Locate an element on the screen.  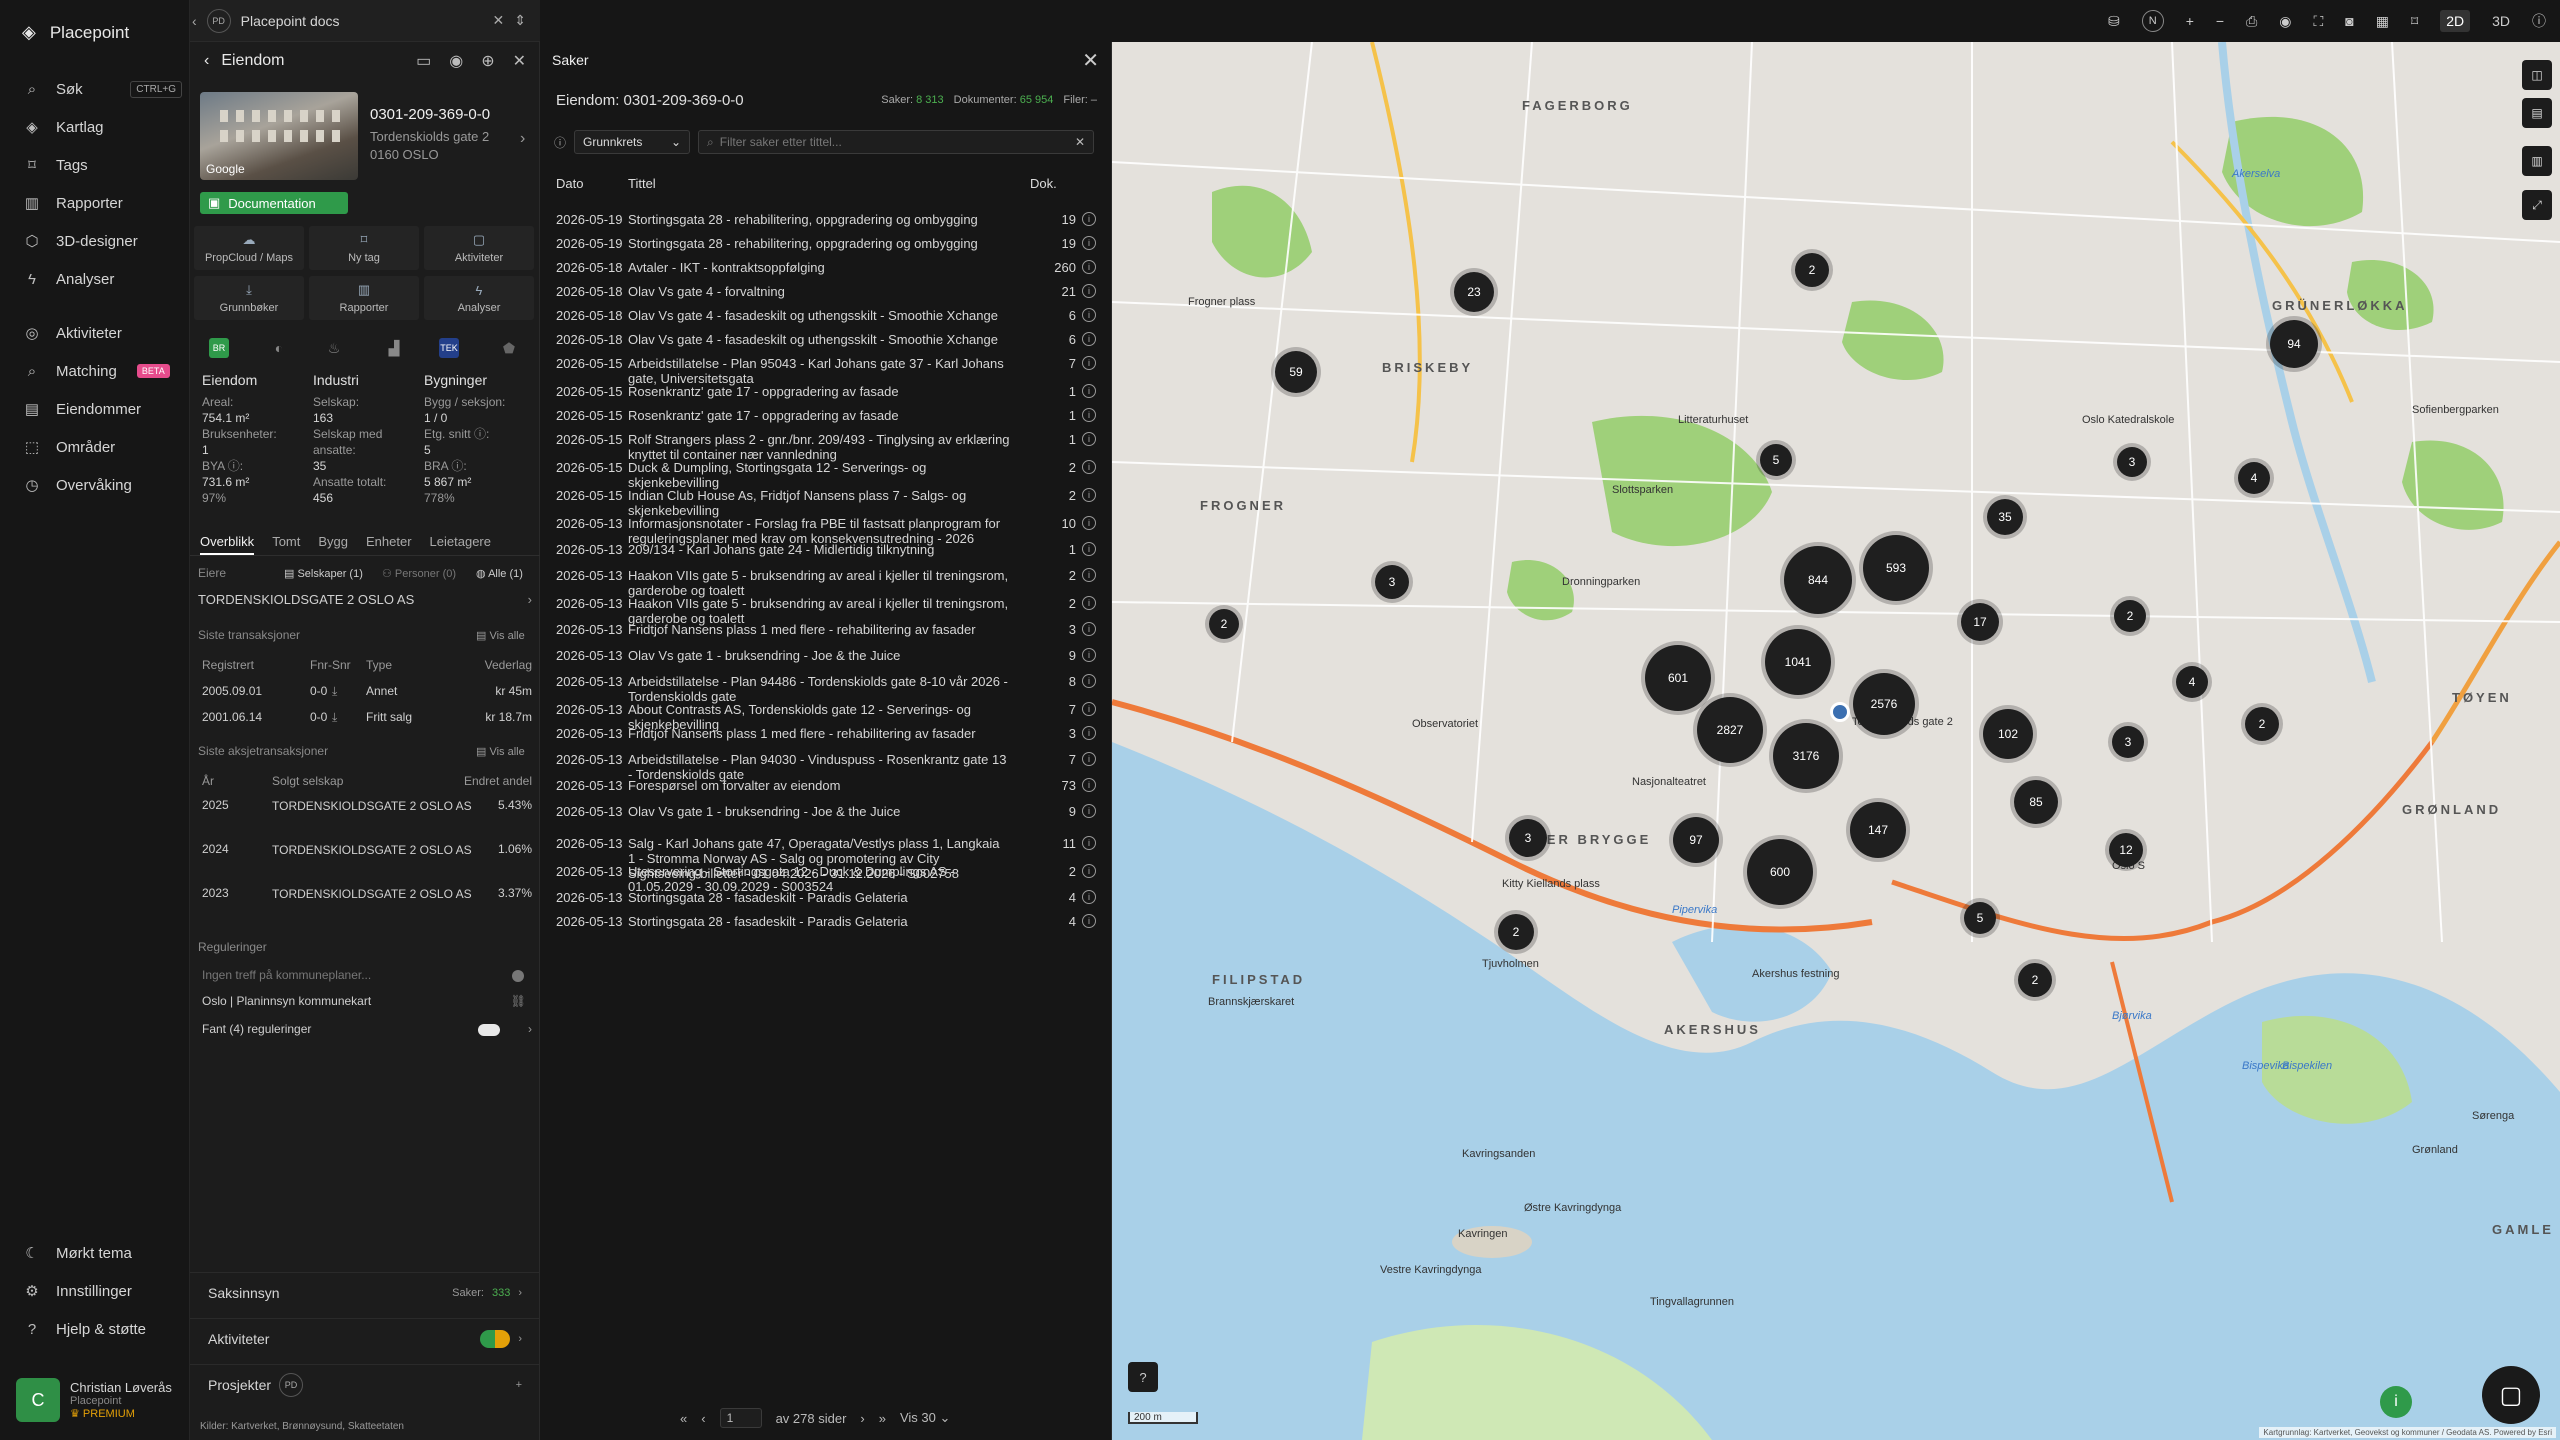
map-cluster: 102 is located at coordinates (2008, 734).